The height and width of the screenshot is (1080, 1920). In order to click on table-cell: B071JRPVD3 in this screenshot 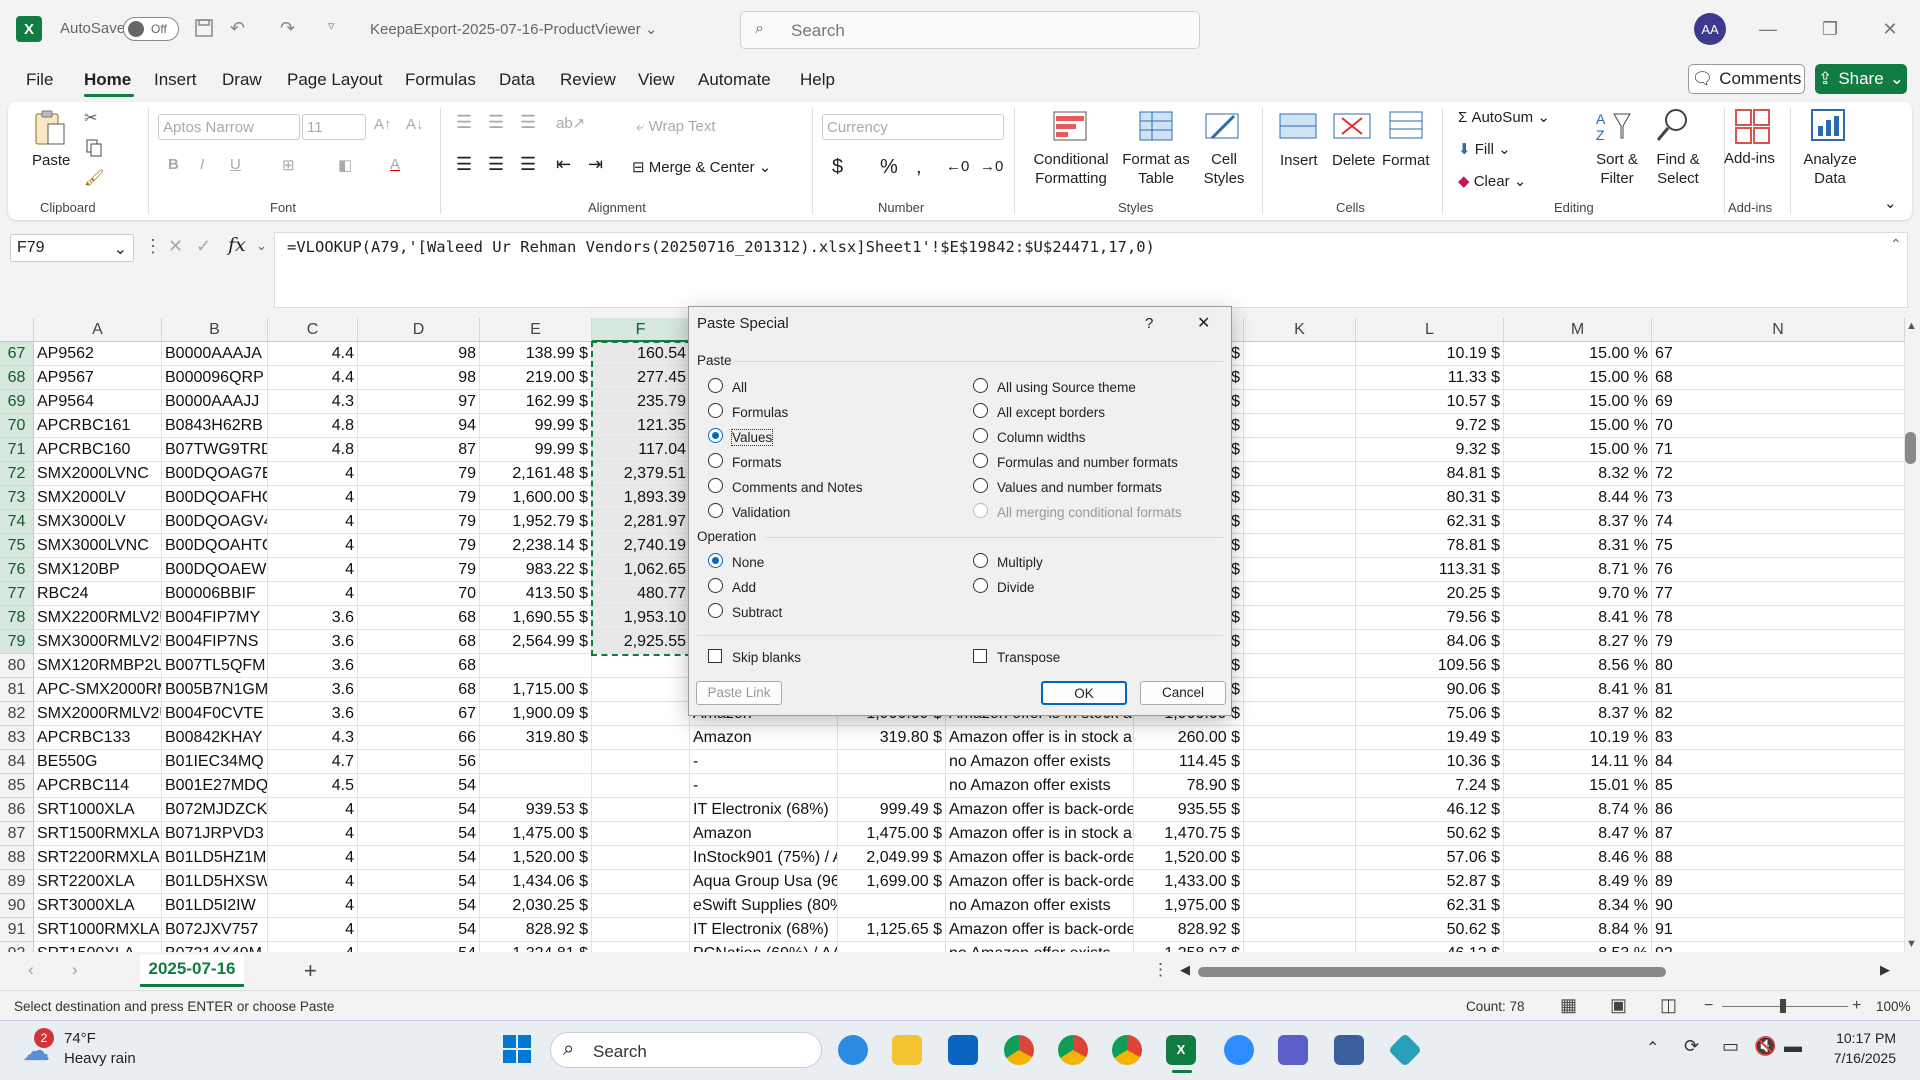, I will do `click(215, 834)`.